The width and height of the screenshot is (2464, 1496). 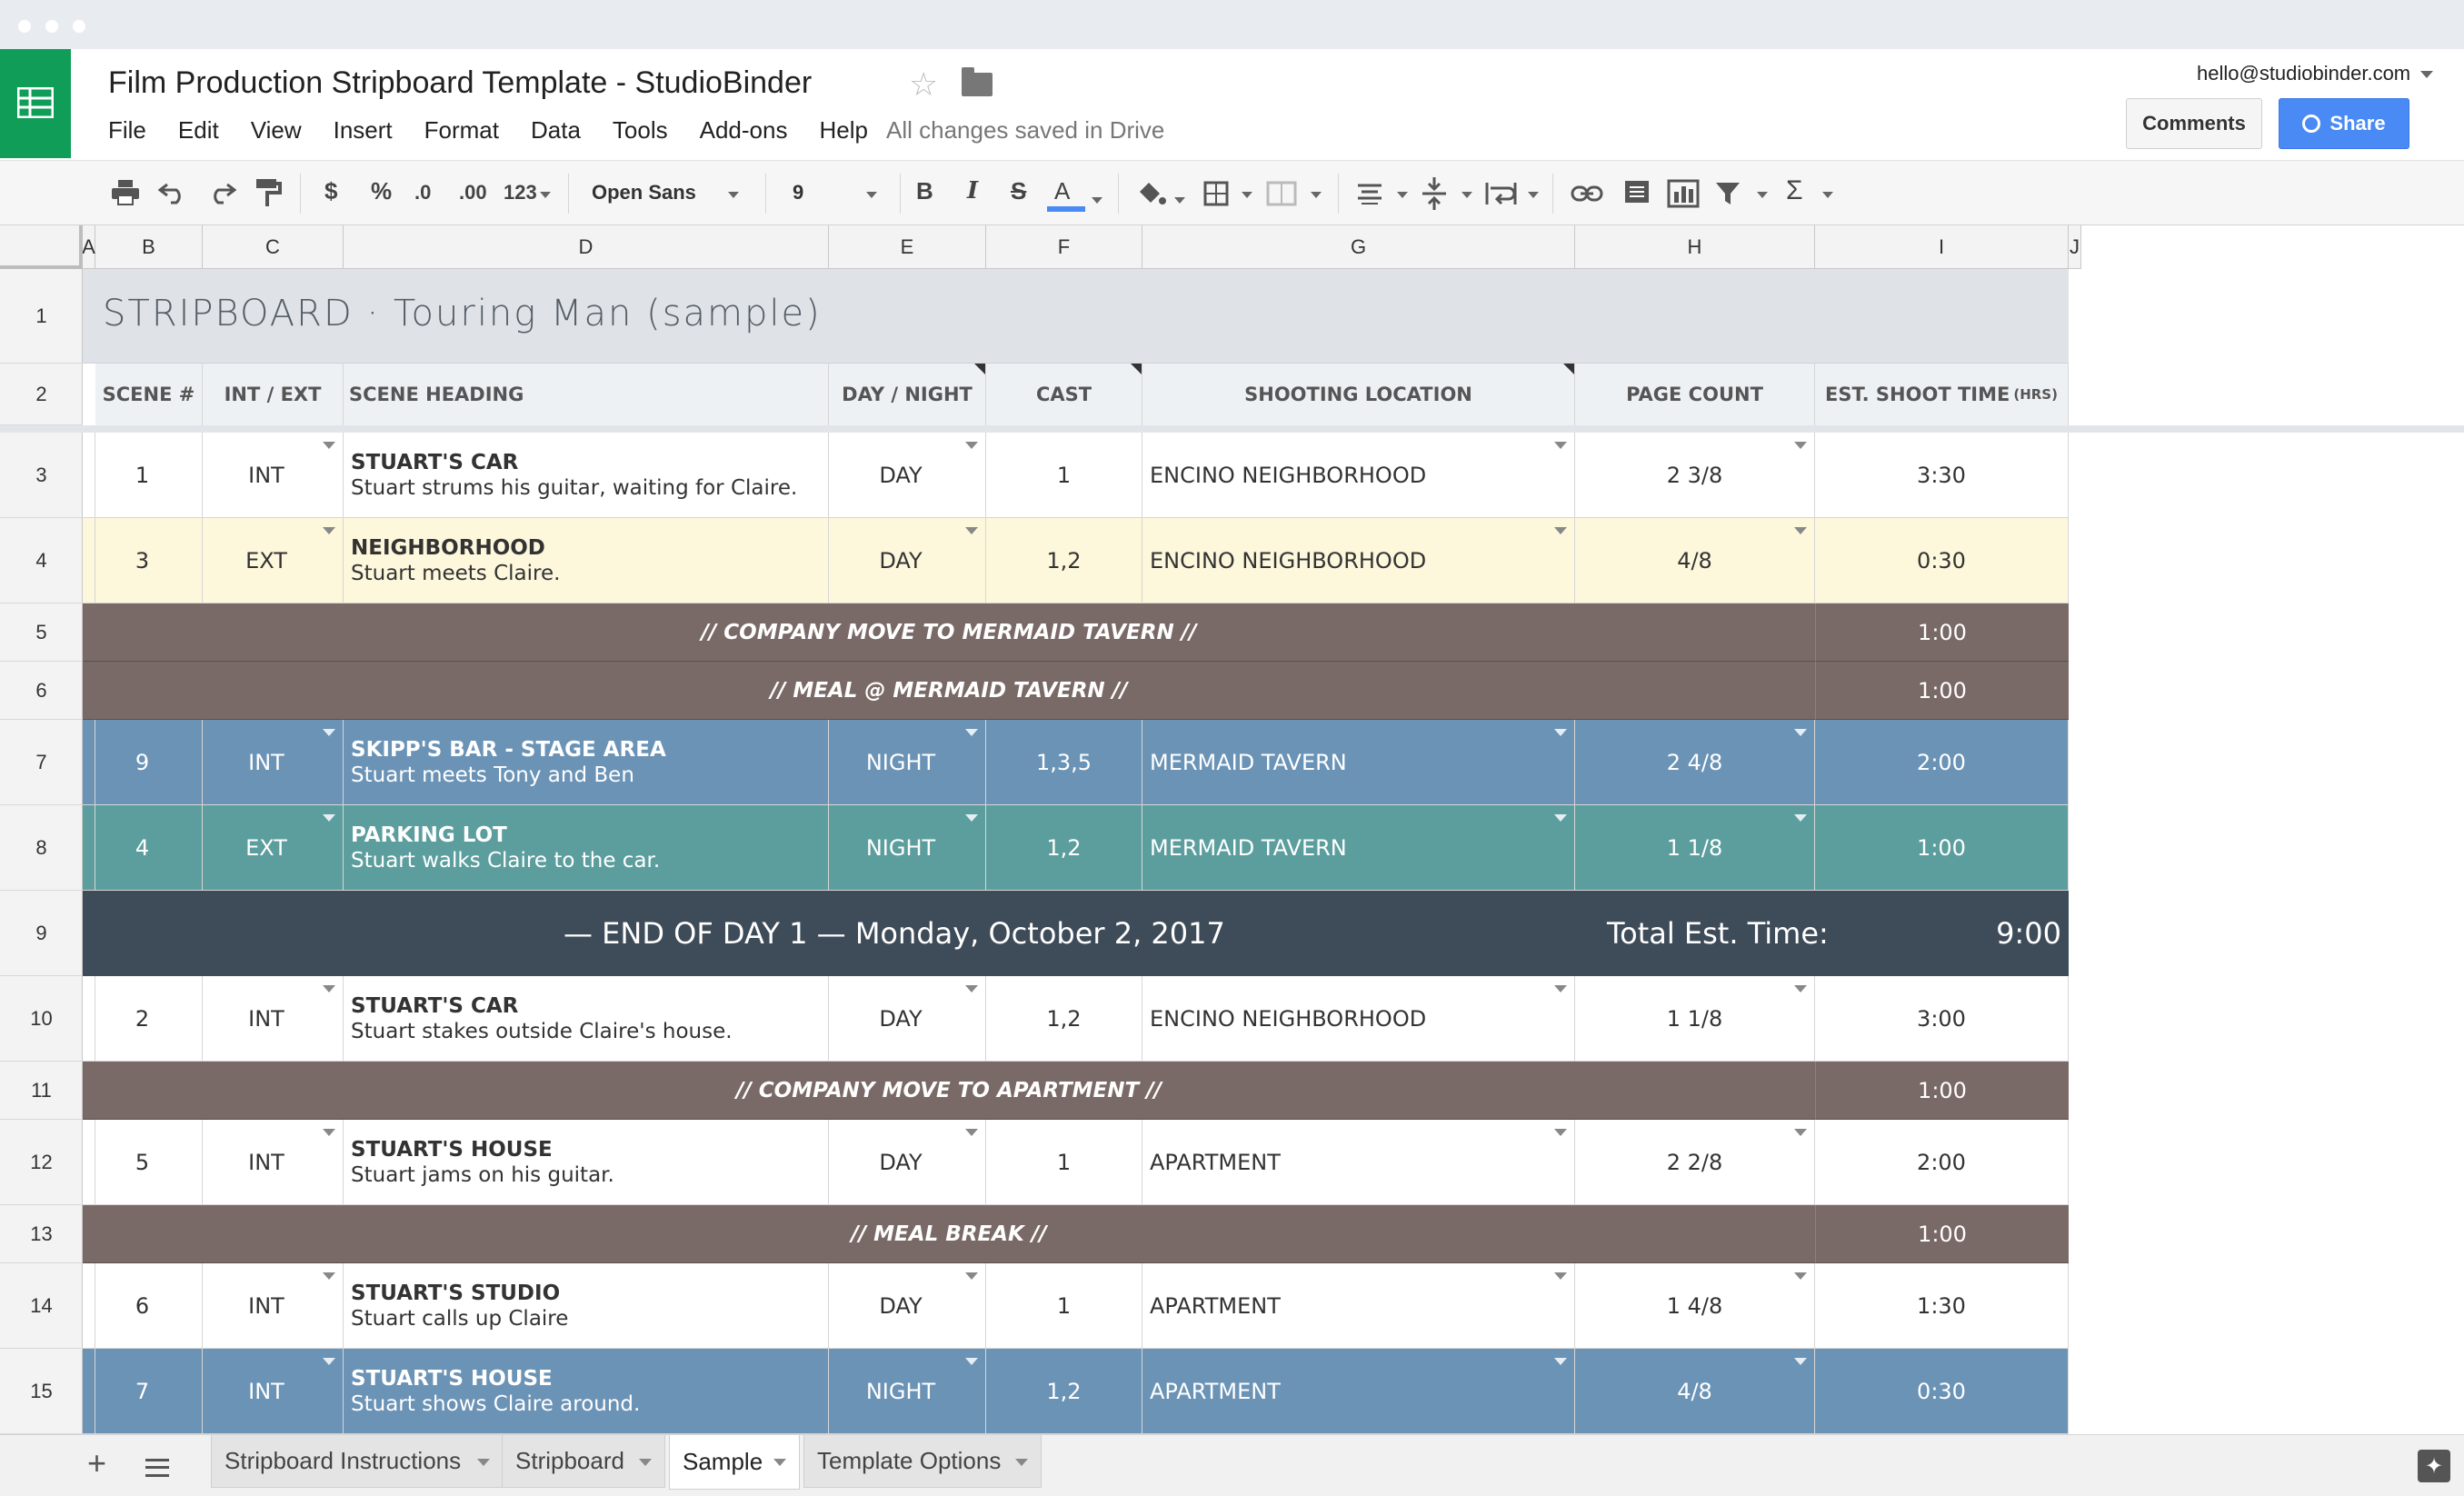 I want to click on cell-scene-number: 9, so click(x=149, y=762).